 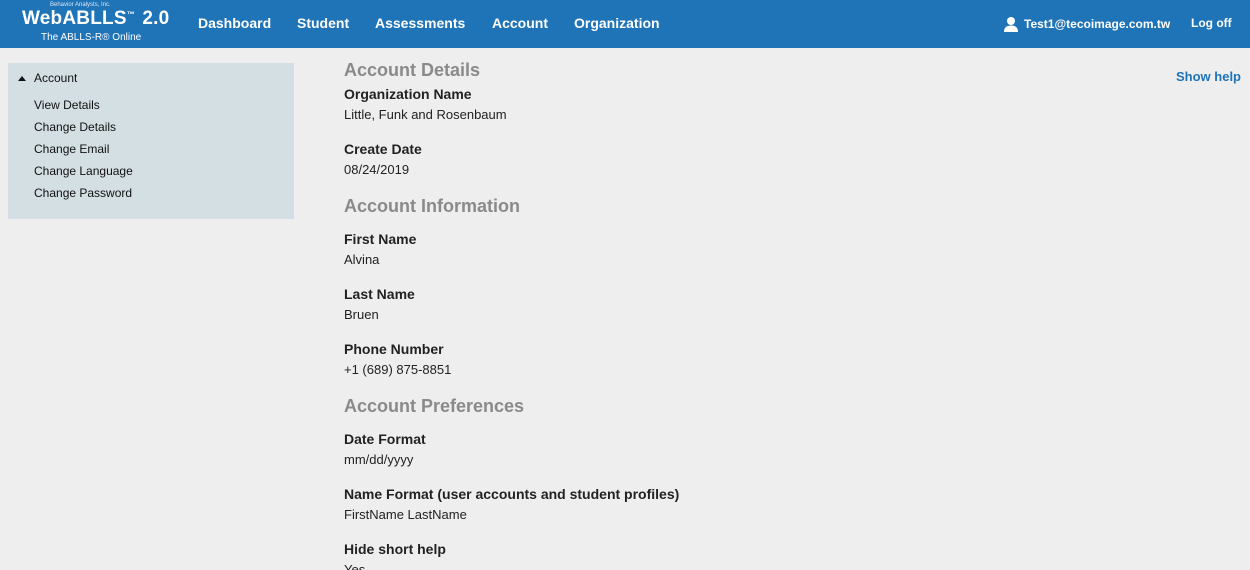 What do you see at coordinates (395, 549) in the screenshot?
I see `label-hide-short-help: Hide short help` at bounding box center [395, 549].